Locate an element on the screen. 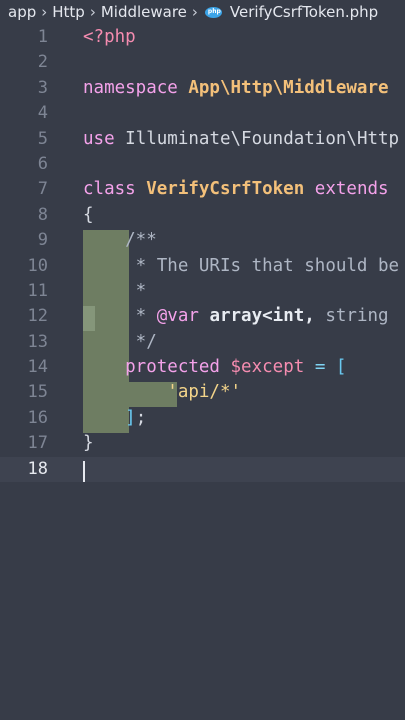 The image size is (405, 720). code-token: ] is located at coordinates (109, 417).